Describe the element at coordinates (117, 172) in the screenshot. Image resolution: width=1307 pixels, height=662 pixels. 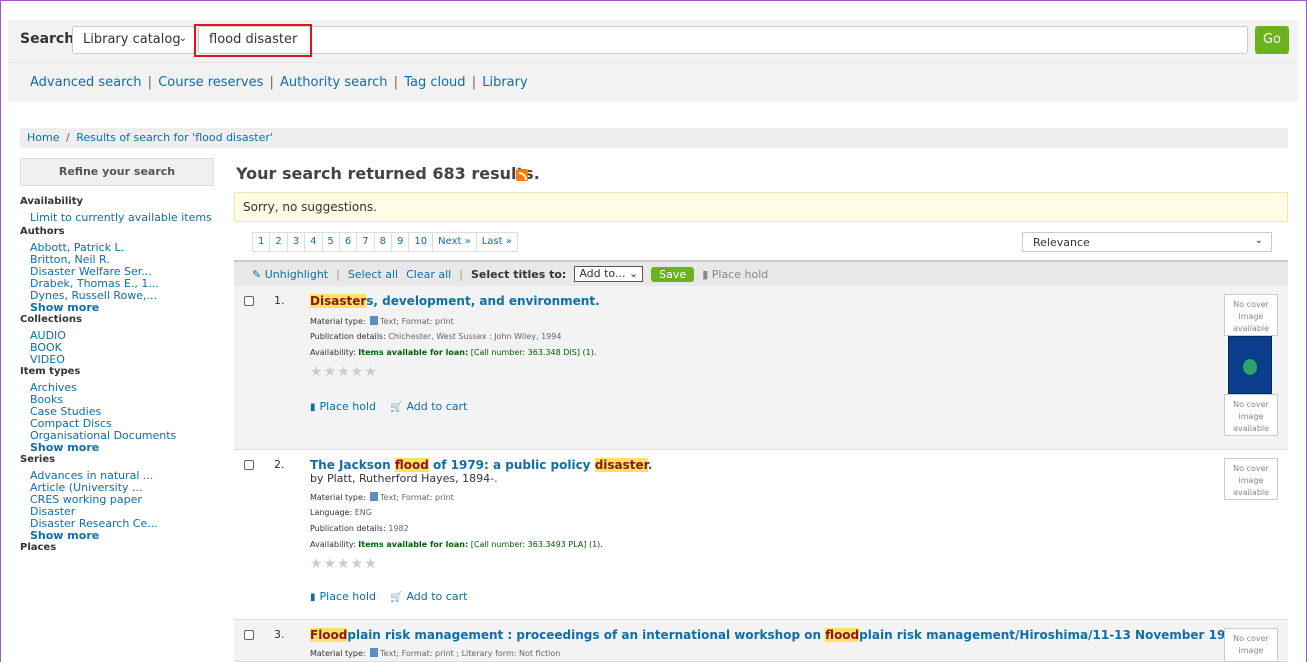
I see `refine-heading: Refine your search` at that location.